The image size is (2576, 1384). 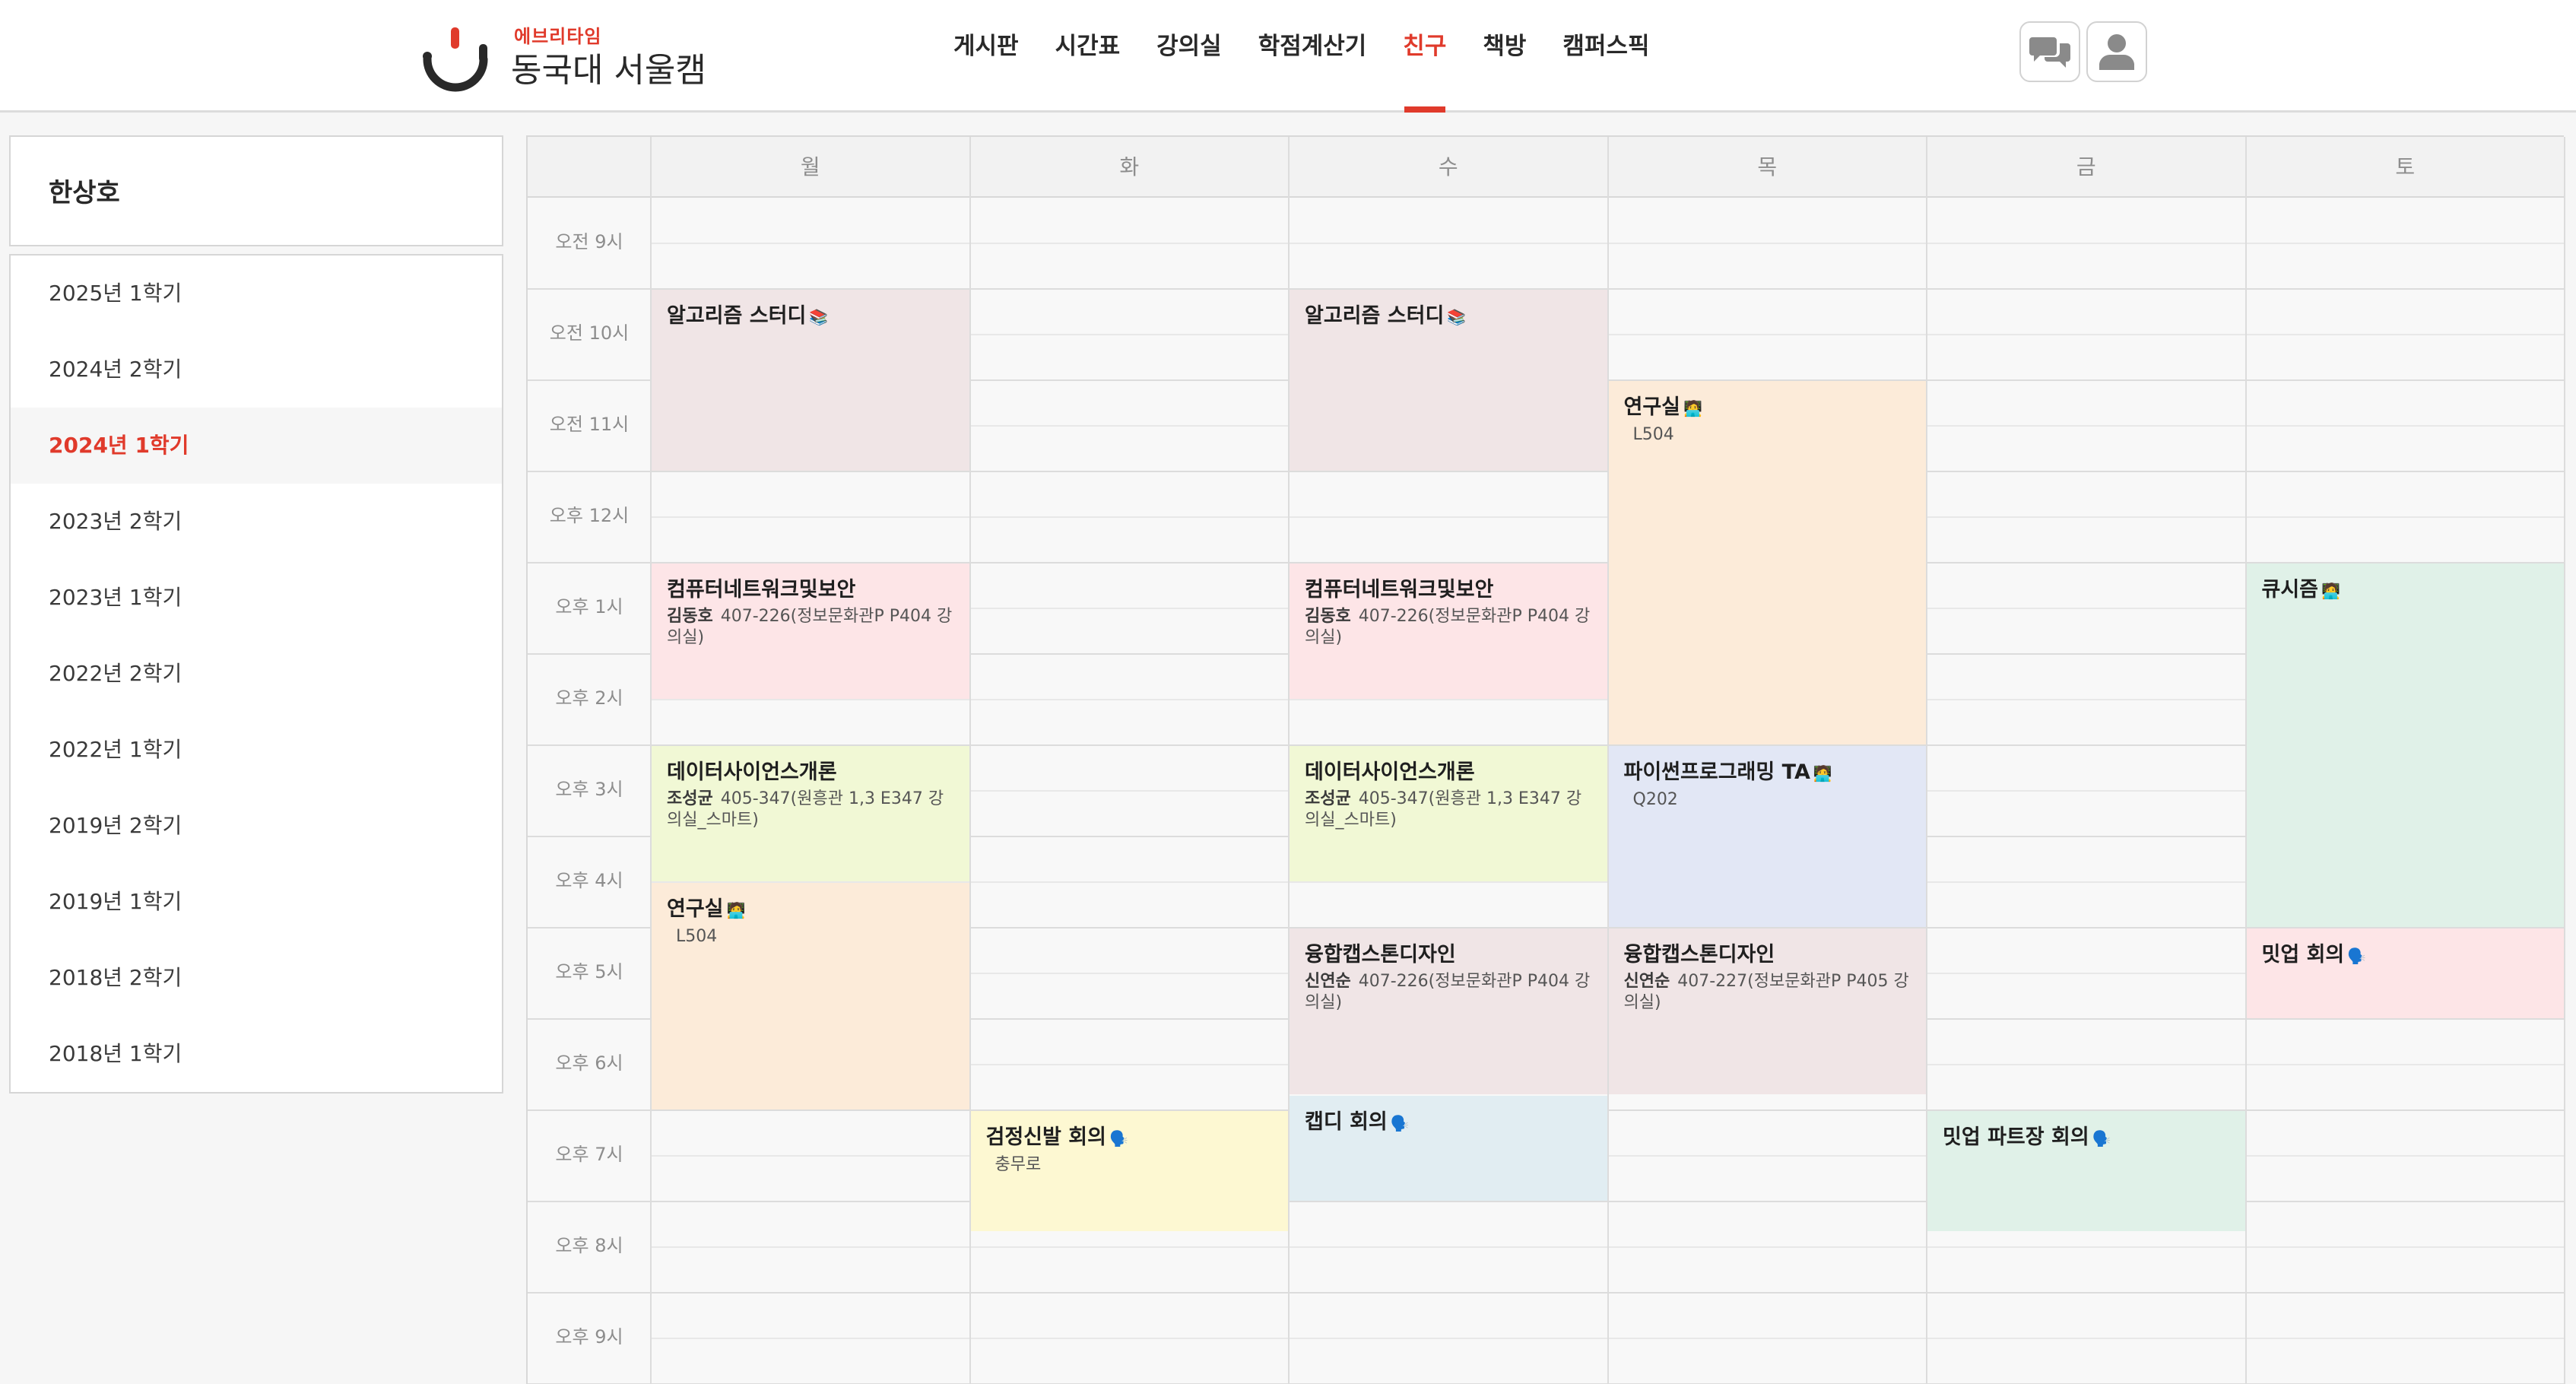 I want to click on class-name: 파이썬프로그래밍 TA, so click(x=1716, y=772).